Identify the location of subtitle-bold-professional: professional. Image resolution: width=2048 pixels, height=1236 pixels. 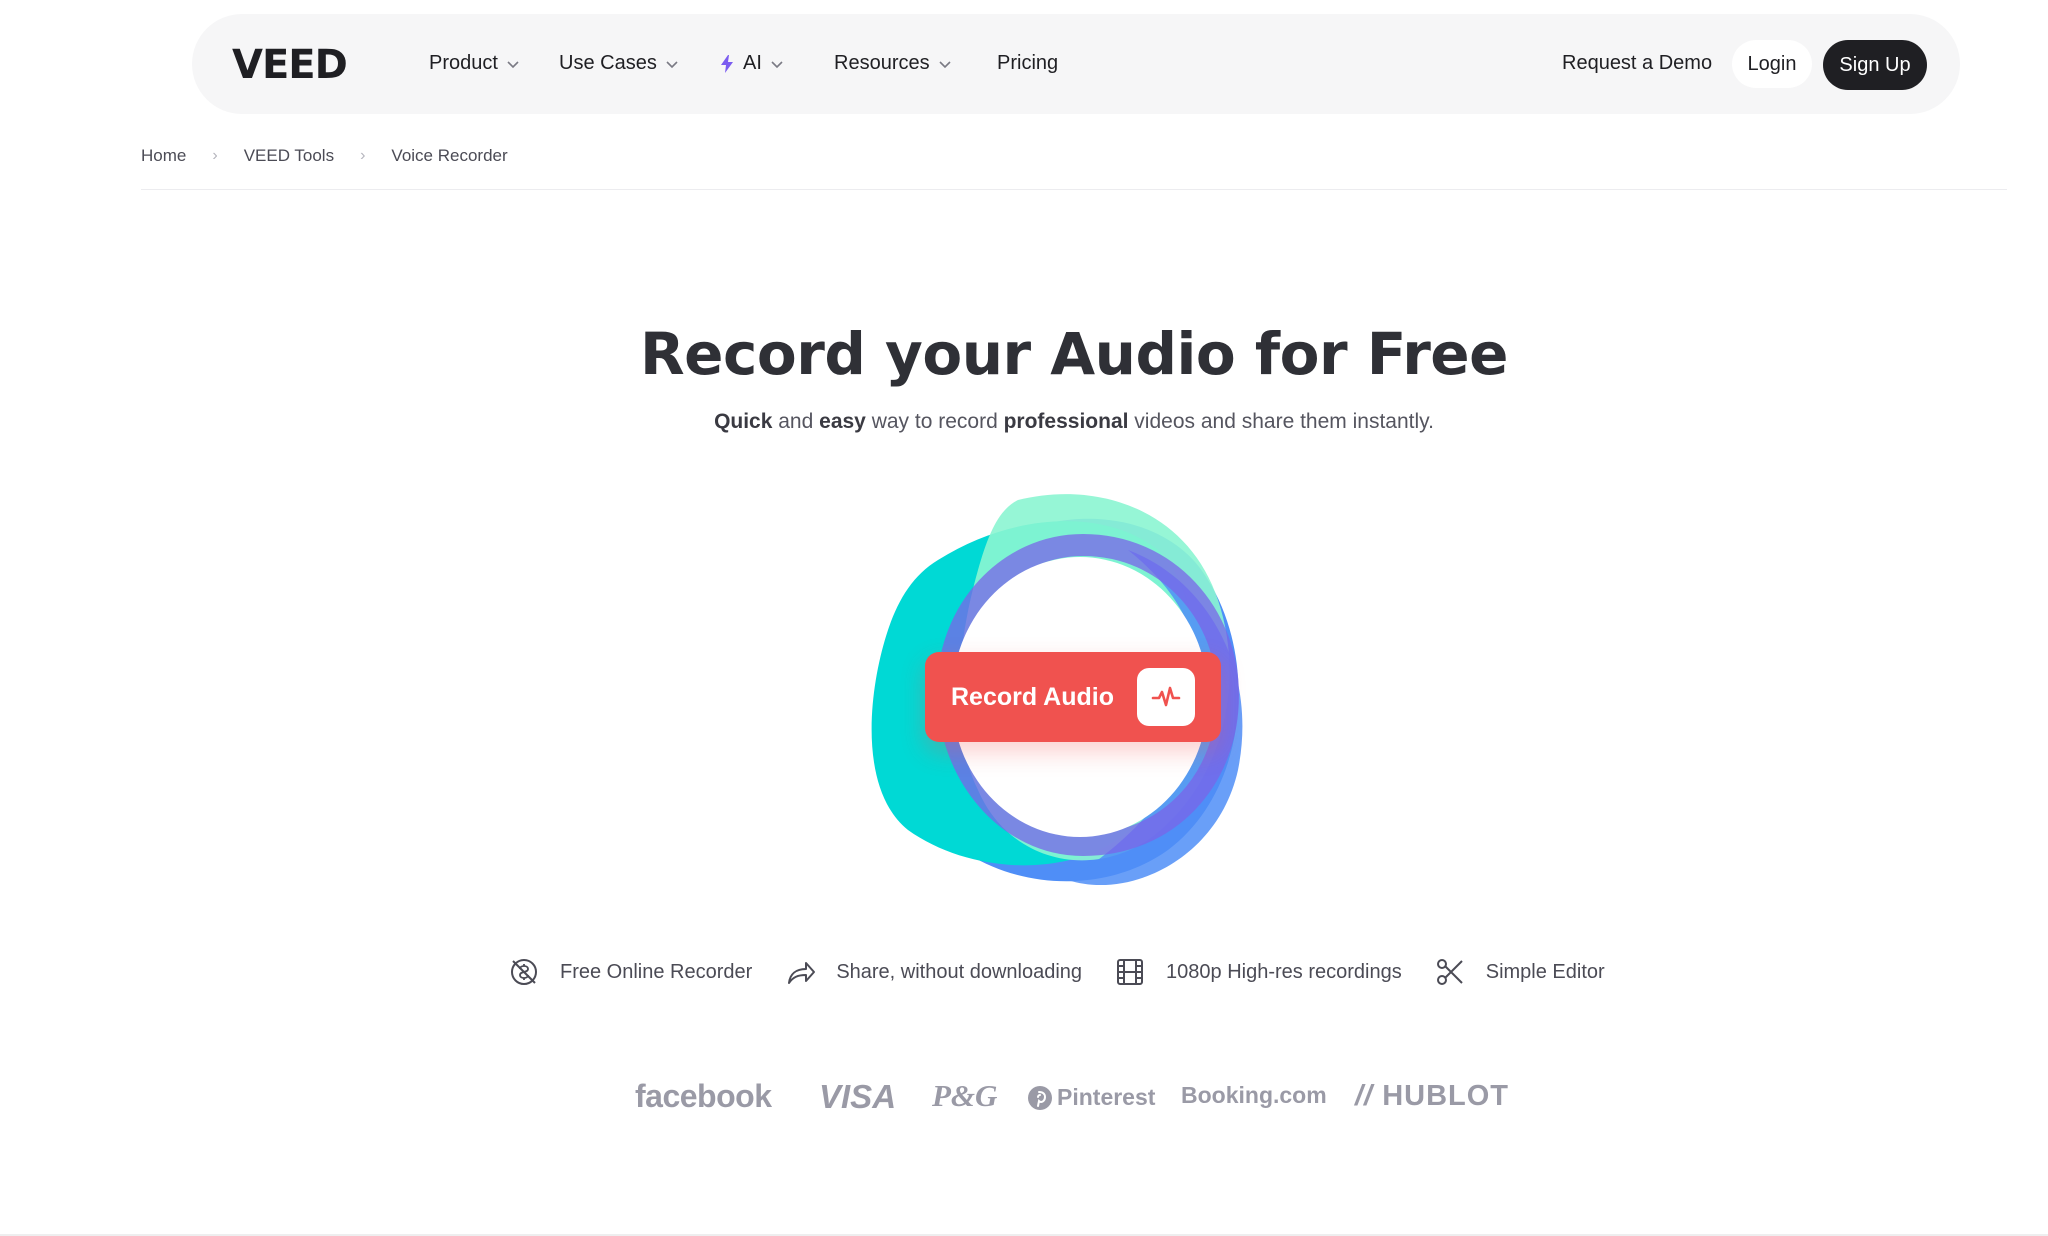
(1066, 421).